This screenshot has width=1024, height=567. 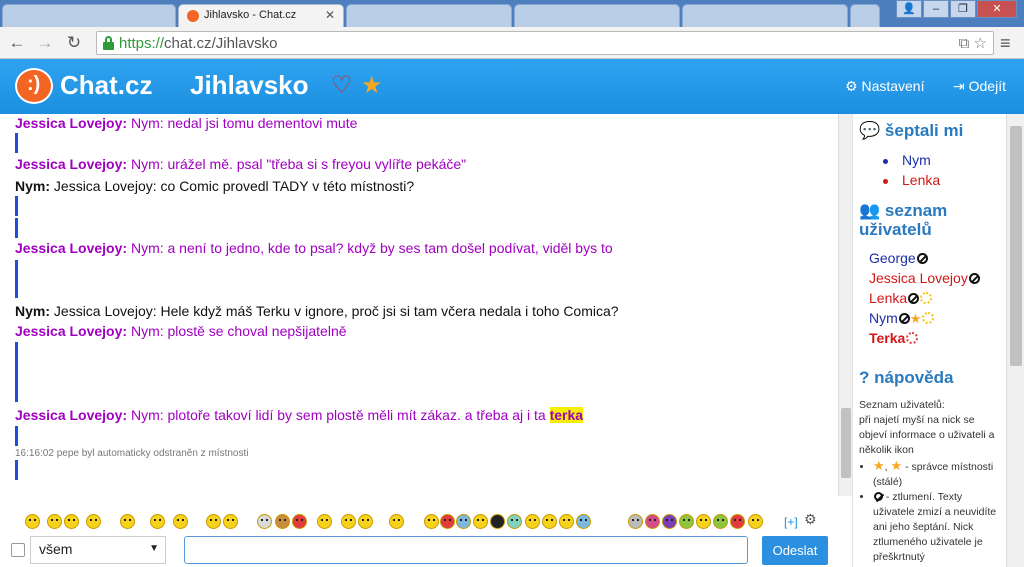 I want to click on settings-link: ⚙ Nastavení, so click(x=885, y=86).